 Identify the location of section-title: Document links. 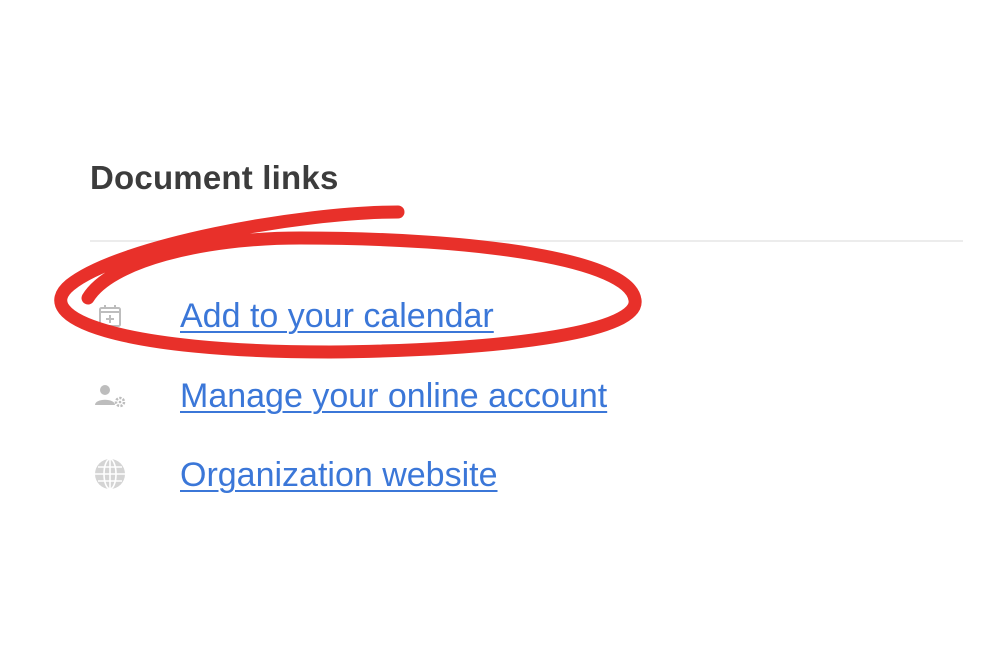
(214, 177).